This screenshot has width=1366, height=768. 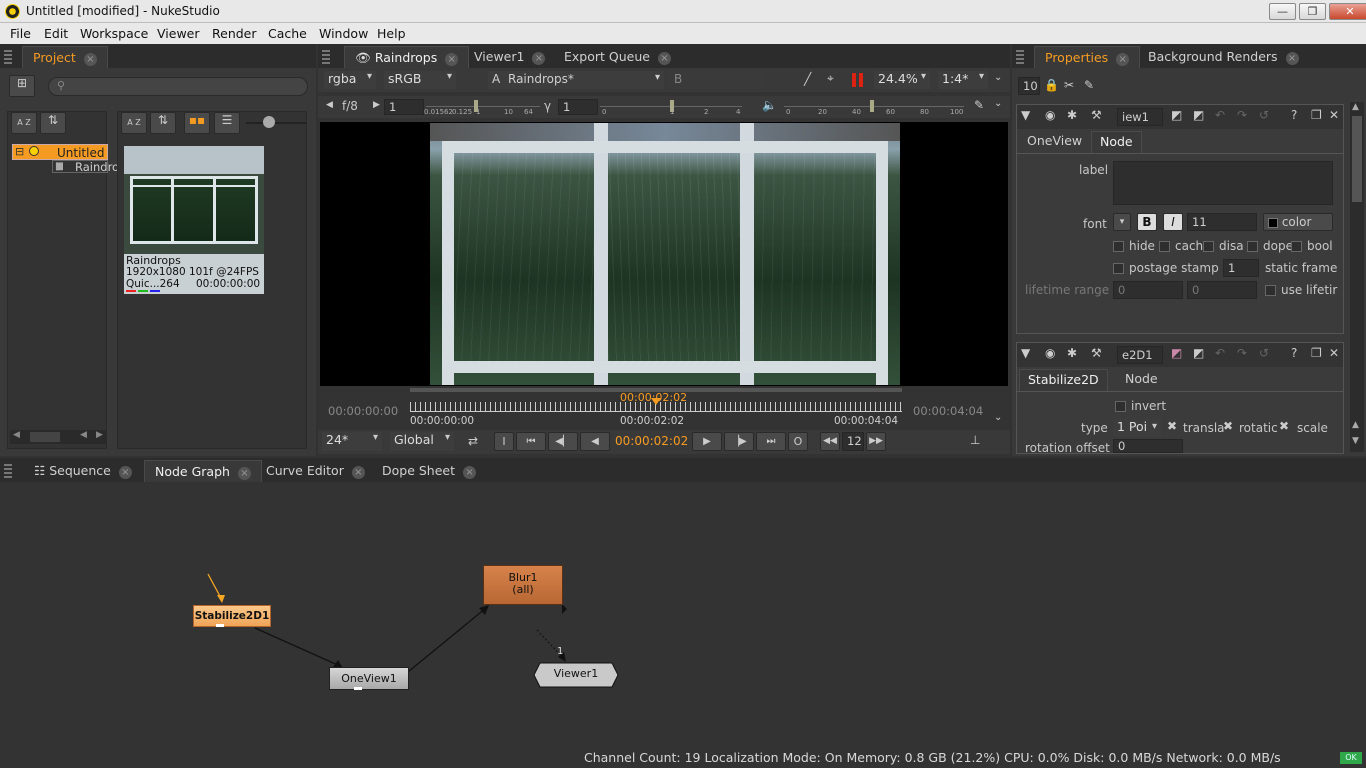 What do you see at coordinates (203, 471) in the screenshot?
I see `tab-node-graph: Node Graph ×` at bounding box center [203, 471].